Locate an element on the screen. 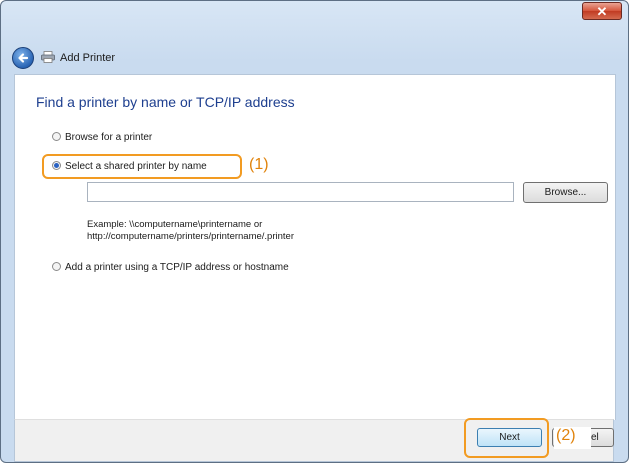 The width and height of the screenshot is (629, 463). wizard-header: Add Printer is located at coordinates (314, 56).